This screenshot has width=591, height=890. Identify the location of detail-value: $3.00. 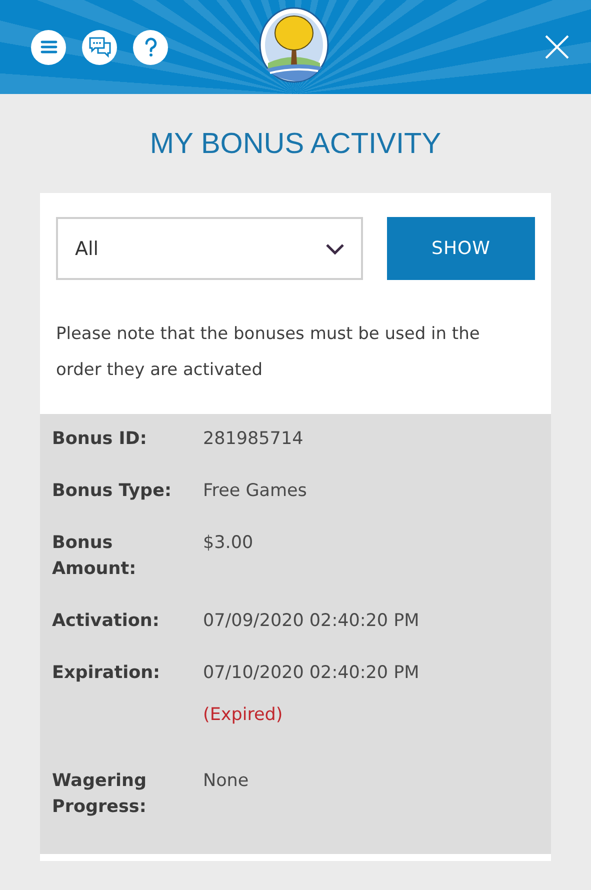
(228, 543).